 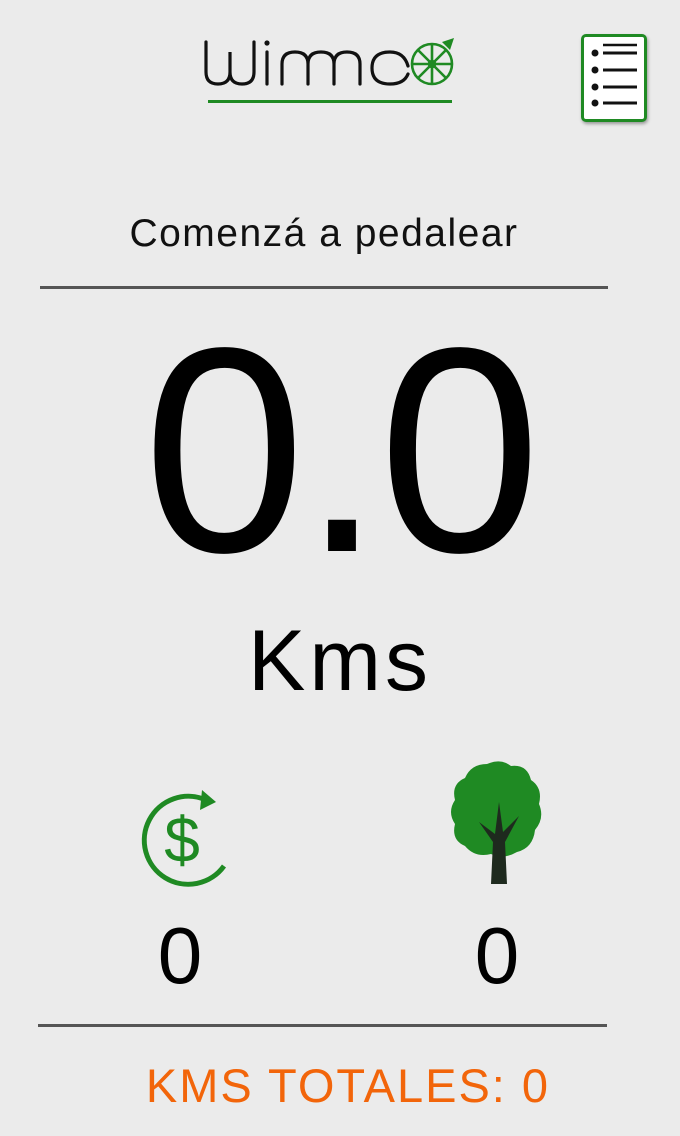 What do you see at coordinates (180, 891) in the screenshot?
I see `money-saved-stat: $ 0` at bounding box center [180, 891].